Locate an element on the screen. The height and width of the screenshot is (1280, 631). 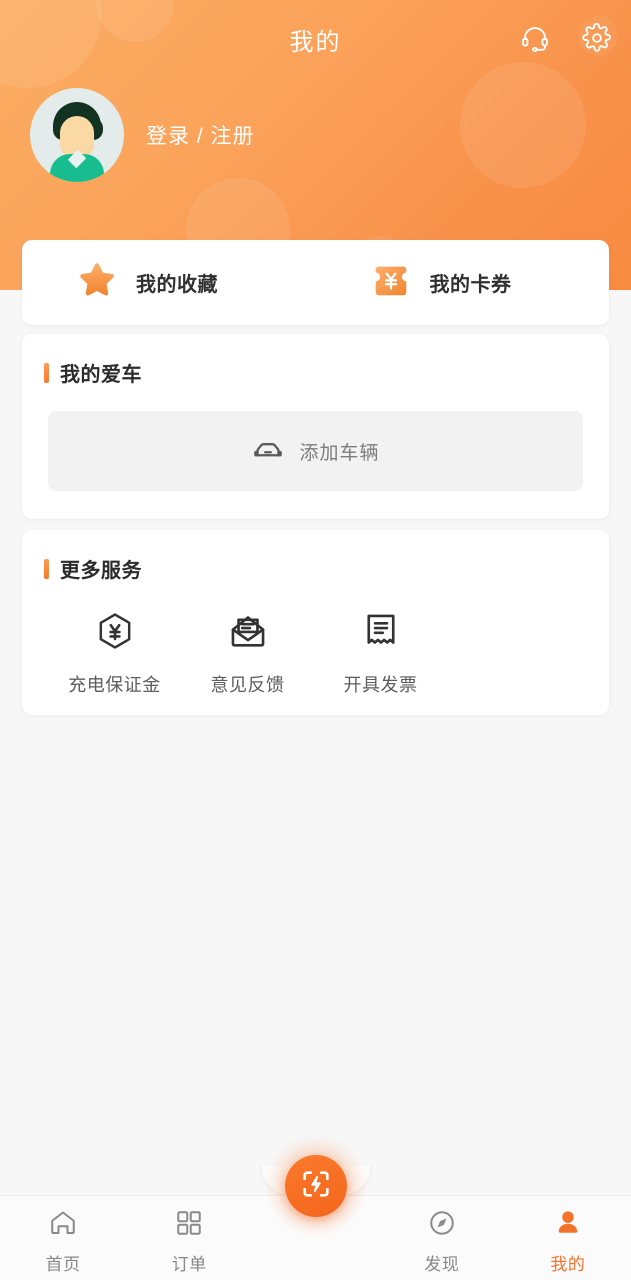
issue-invoice-button: 开具发票 is located at coordinates (380, 653).